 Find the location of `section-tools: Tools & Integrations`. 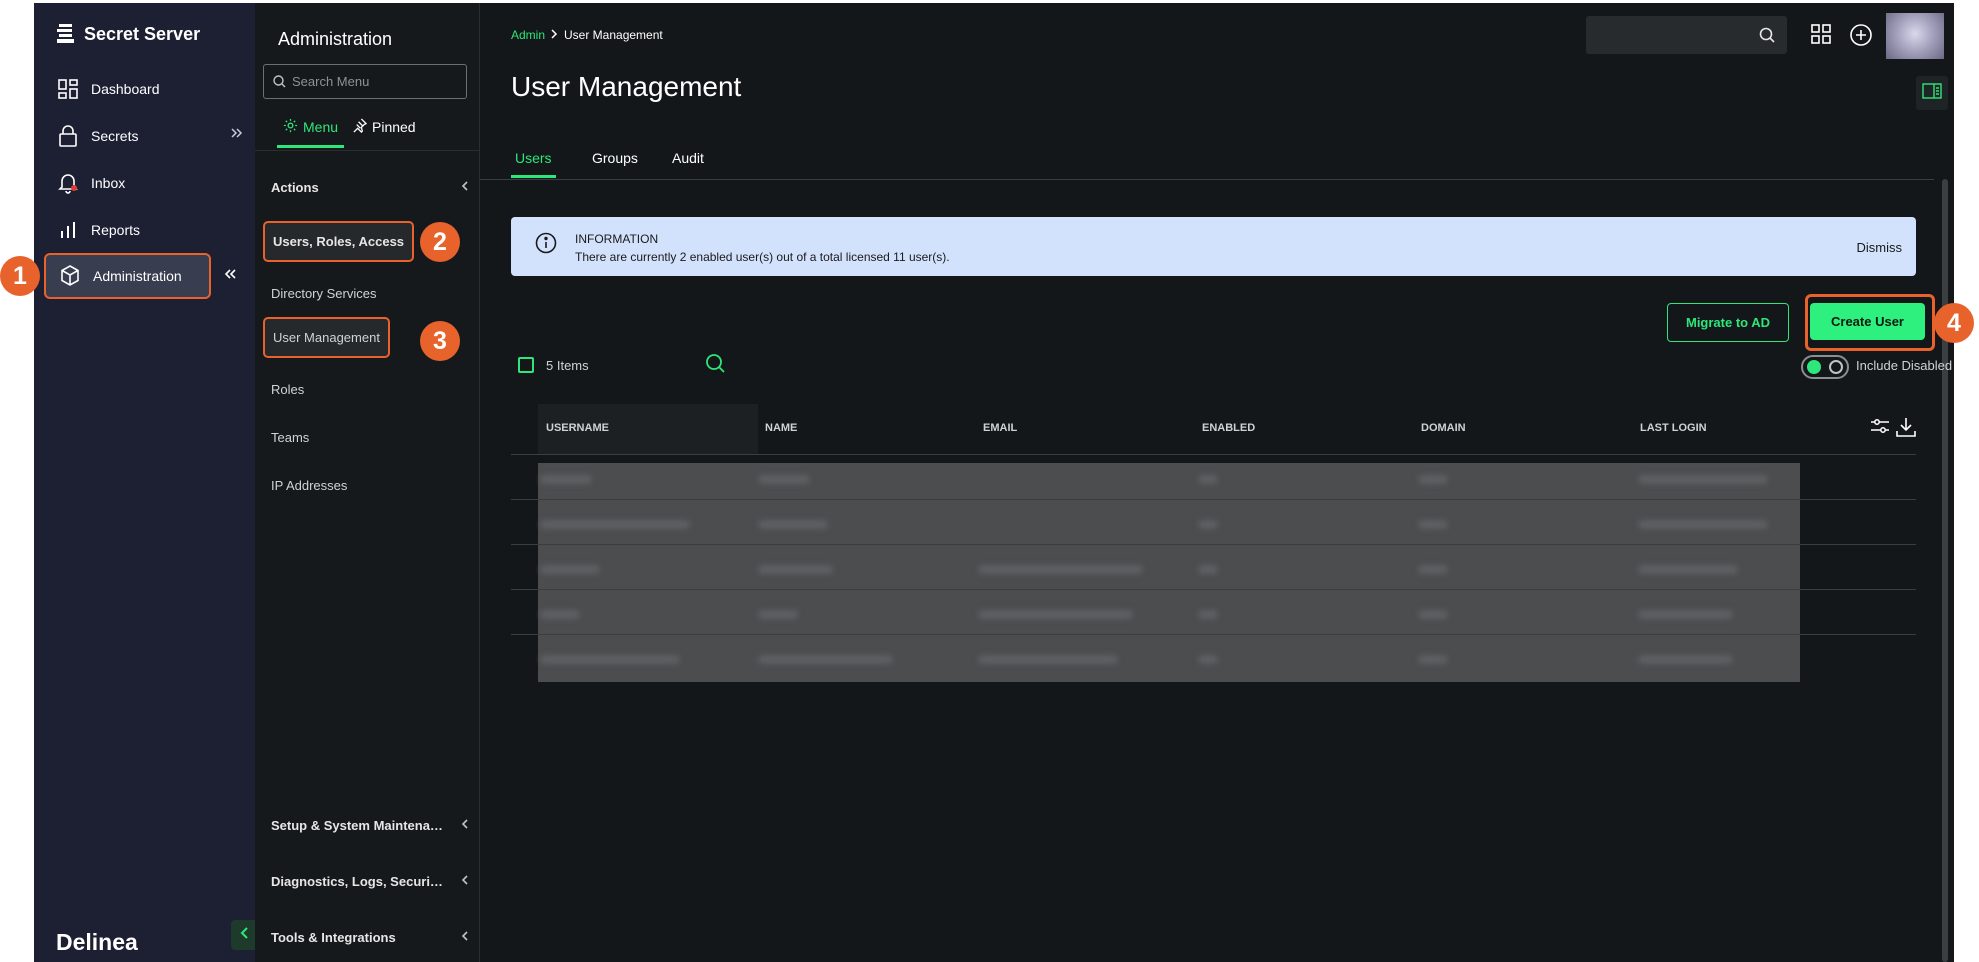

section-tools: Tools & Integrations is located at coordinates (370, 937).